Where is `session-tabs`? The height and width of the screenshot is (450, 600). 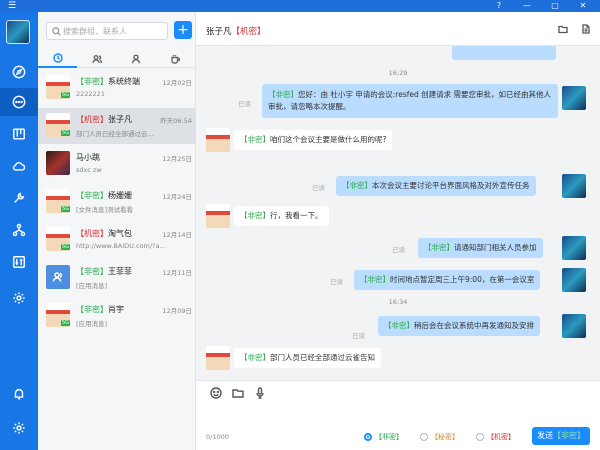 session-tabs is located at coordinates (117, 59).